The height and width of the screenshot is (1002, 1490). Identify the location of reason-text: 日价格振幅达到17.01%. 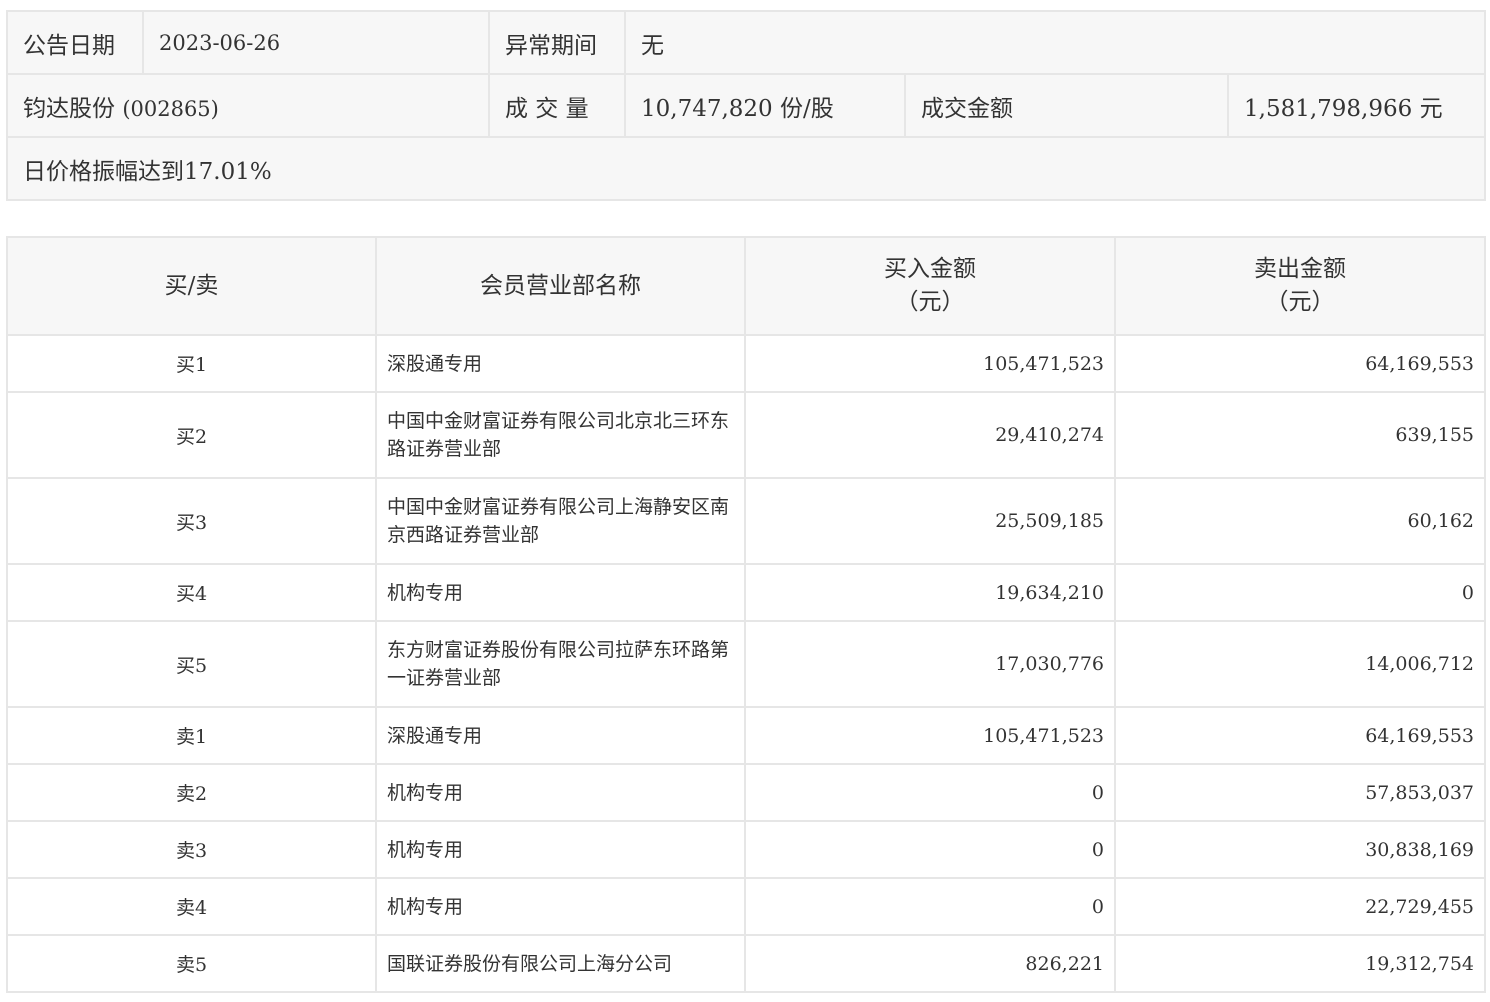
(746, 168).